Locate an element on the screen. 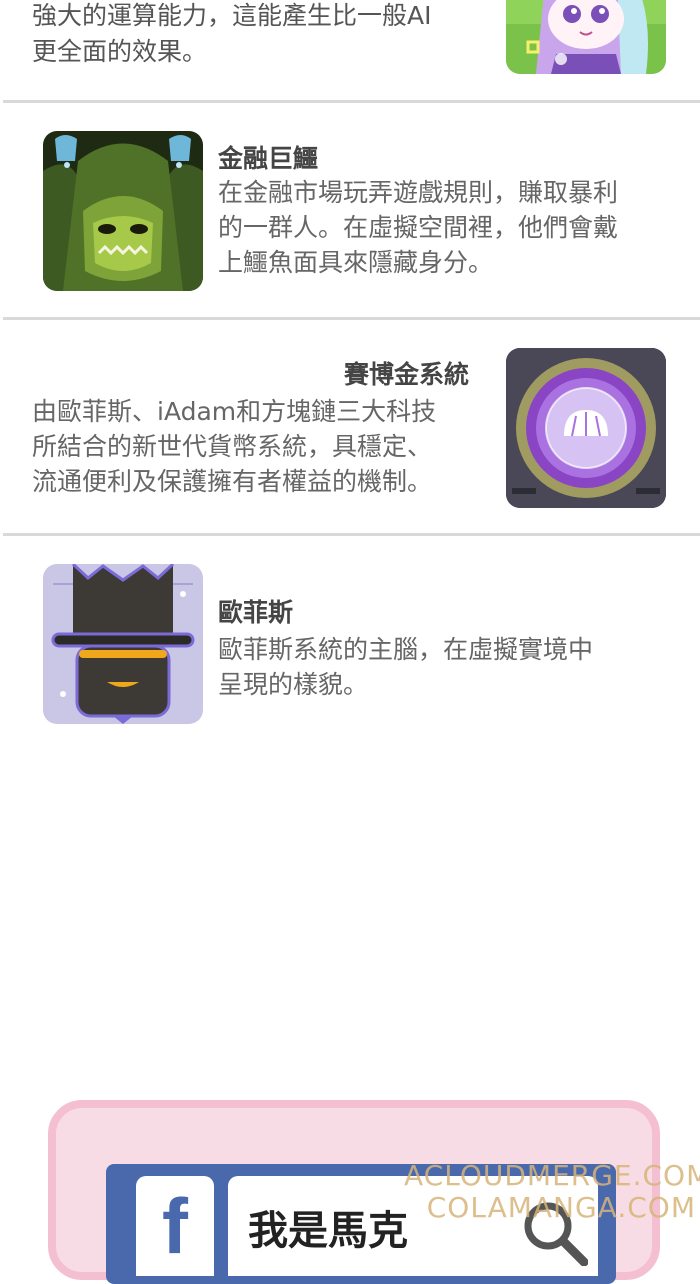 Image resolution: width=700 pixels, height=1284 pixels. entry-title: 歐菲斯 is located at coordinates (256, 612).